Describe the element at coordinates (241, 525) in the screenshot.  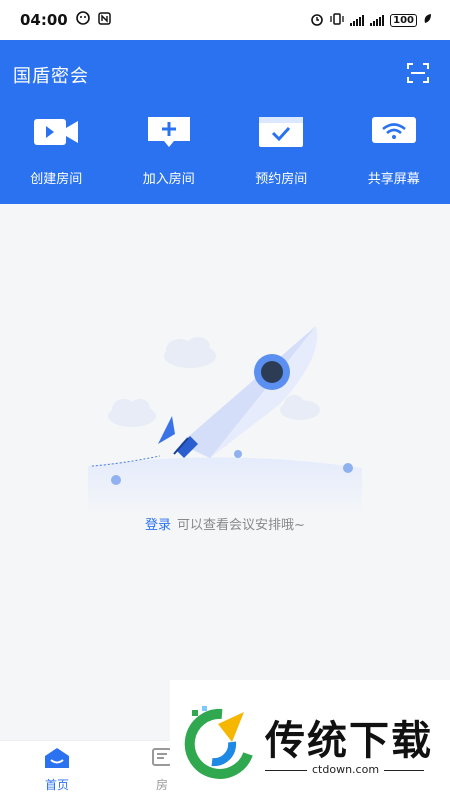
I see `empty-hint: 可以查看会议安排哦~` at that location.